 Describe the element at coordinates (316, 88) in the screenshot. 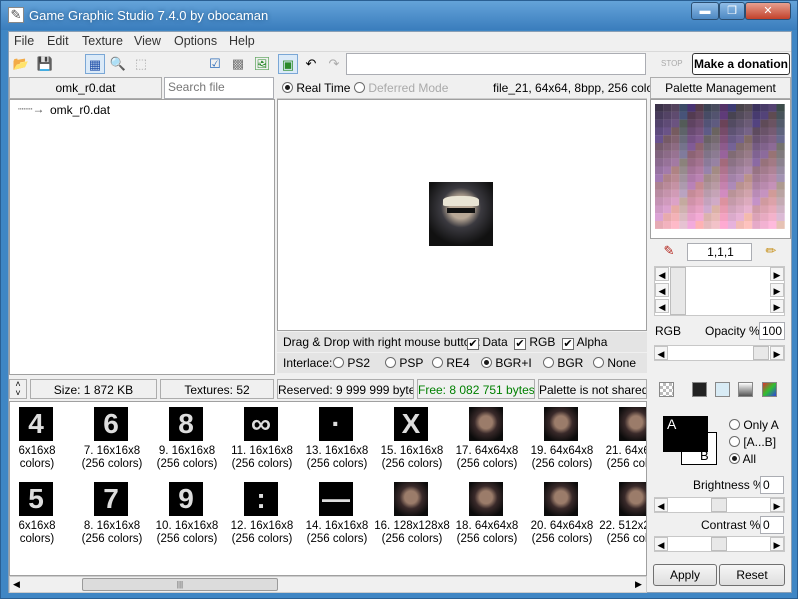

I see `realtime-radio: Real Time` at that location.